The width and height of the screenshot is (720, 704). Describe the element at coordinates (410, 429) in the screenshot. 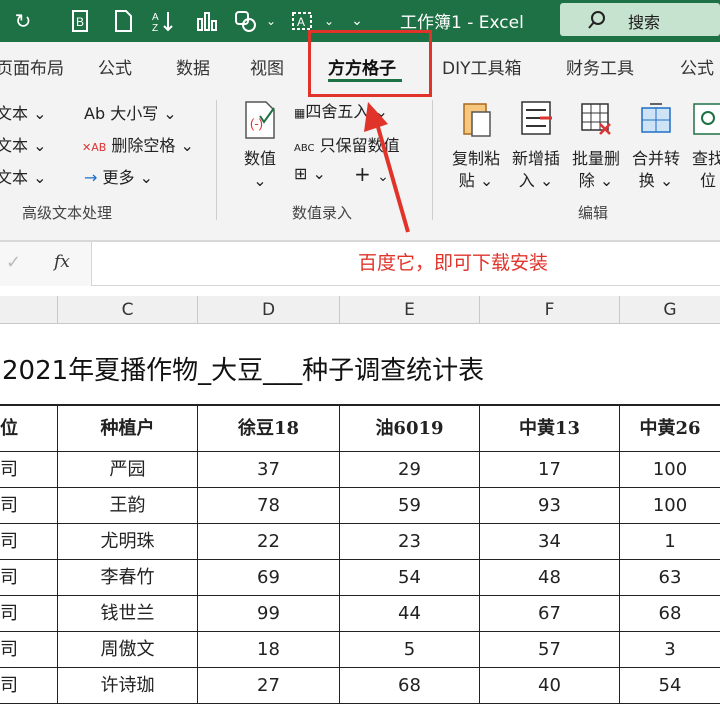

I see `table-header-cell: 油6019` at that location.